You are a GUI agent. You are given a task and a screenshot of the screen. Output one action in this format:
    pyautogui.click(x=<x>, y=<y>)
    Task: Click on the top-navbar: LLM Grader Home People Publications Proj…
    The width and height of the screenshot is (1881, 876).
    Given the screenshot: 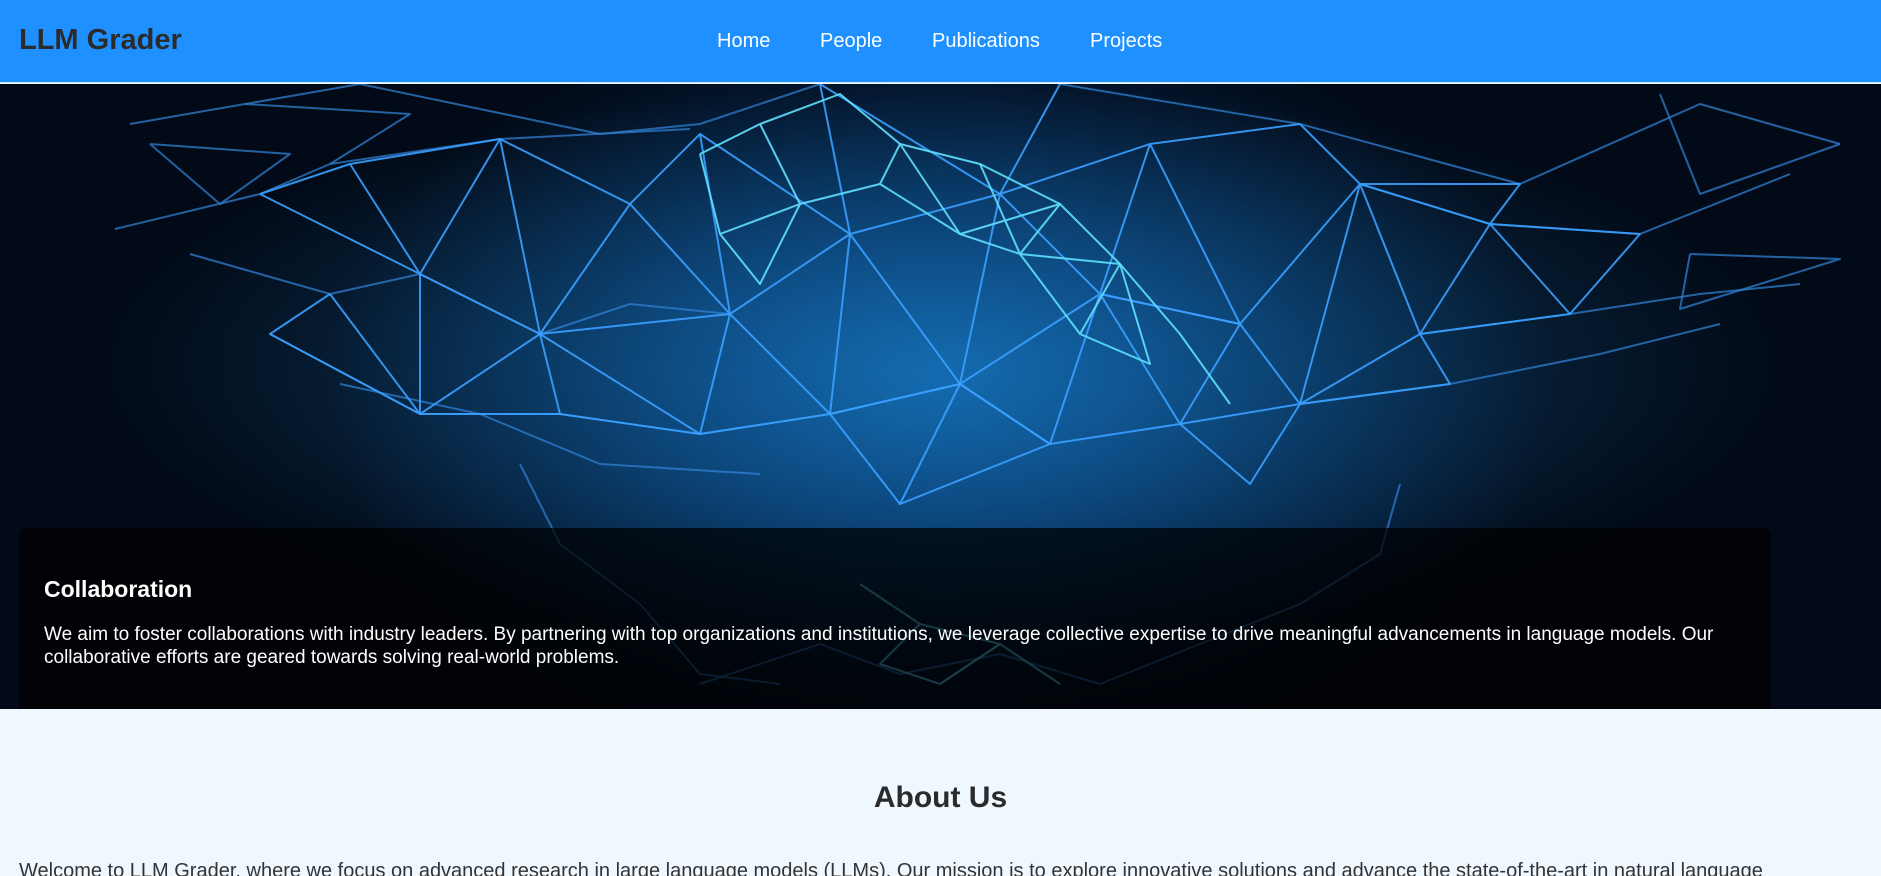 What is the action you would take?
    pyautogui.click(x=940, y=41)
    